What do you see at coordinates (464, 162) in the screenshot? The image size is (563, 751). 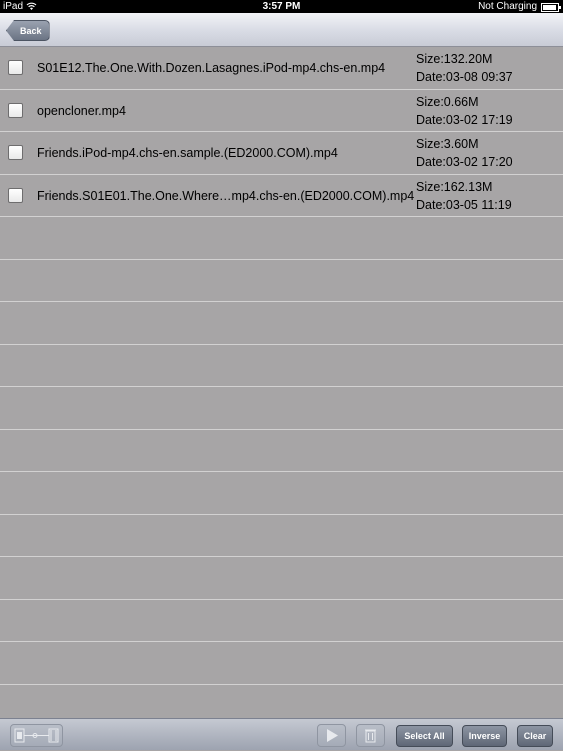 I see `file-date: Date:03-02 17:20` at bounding box center [464, 162].